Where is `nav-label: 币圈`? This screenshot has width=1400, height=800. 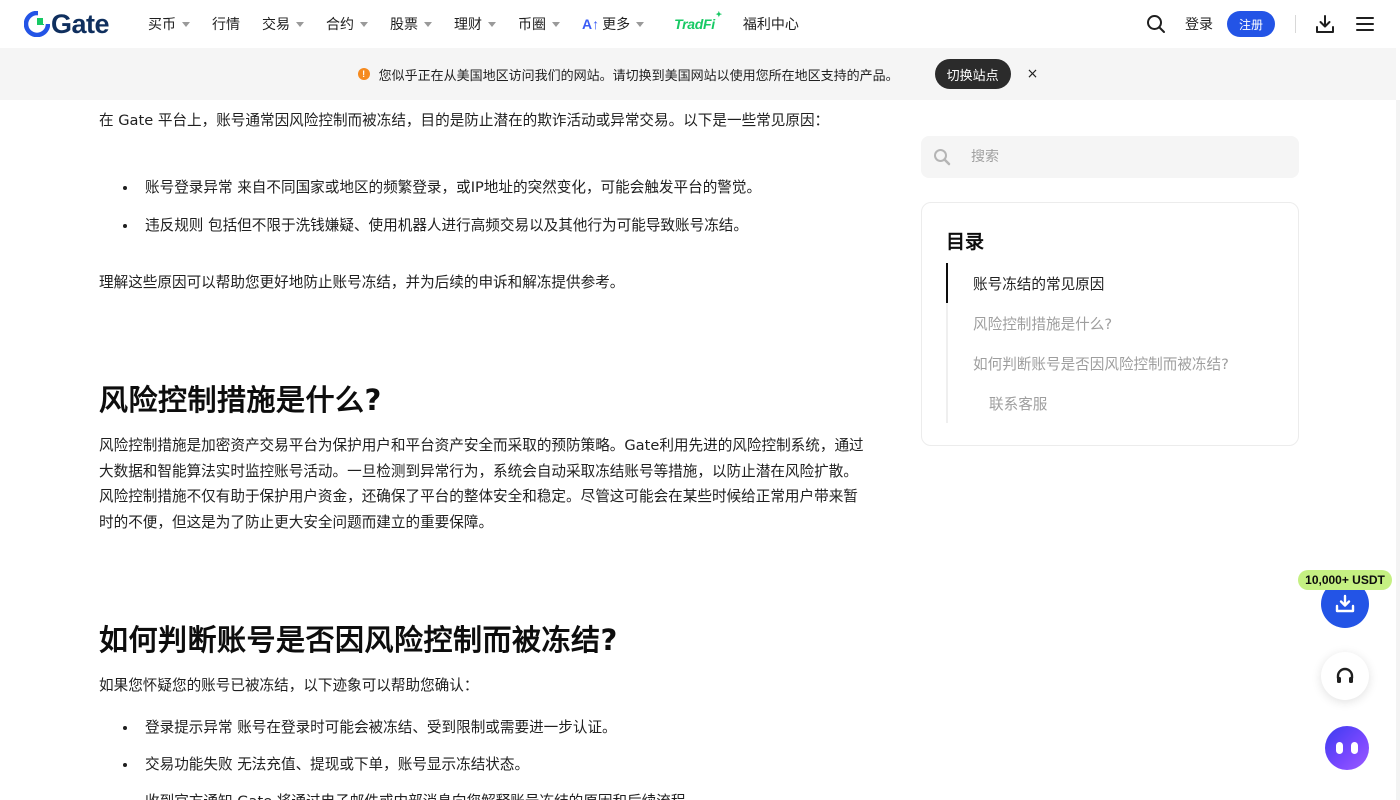
nav-label: 币圈 is located at coordinates (532, 25).